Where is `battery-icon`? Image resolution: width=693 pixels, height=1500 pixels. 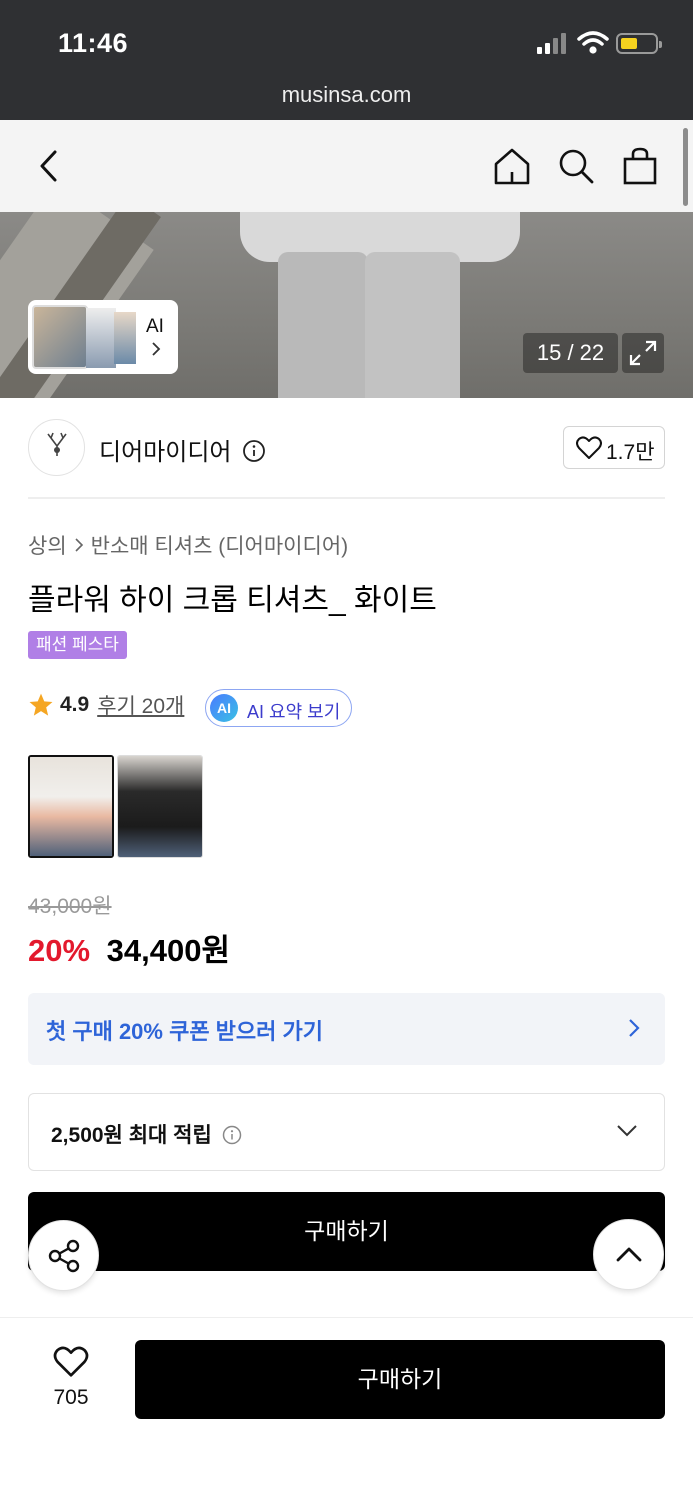 battery-icon is located at coordinates (639, 43).